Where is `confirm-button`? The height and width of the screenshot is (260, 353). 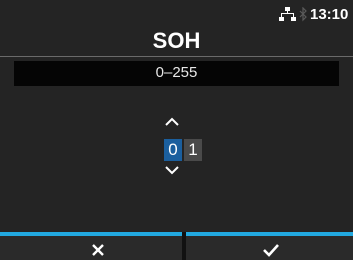
confirm-button is located at coordinates (269, 246).